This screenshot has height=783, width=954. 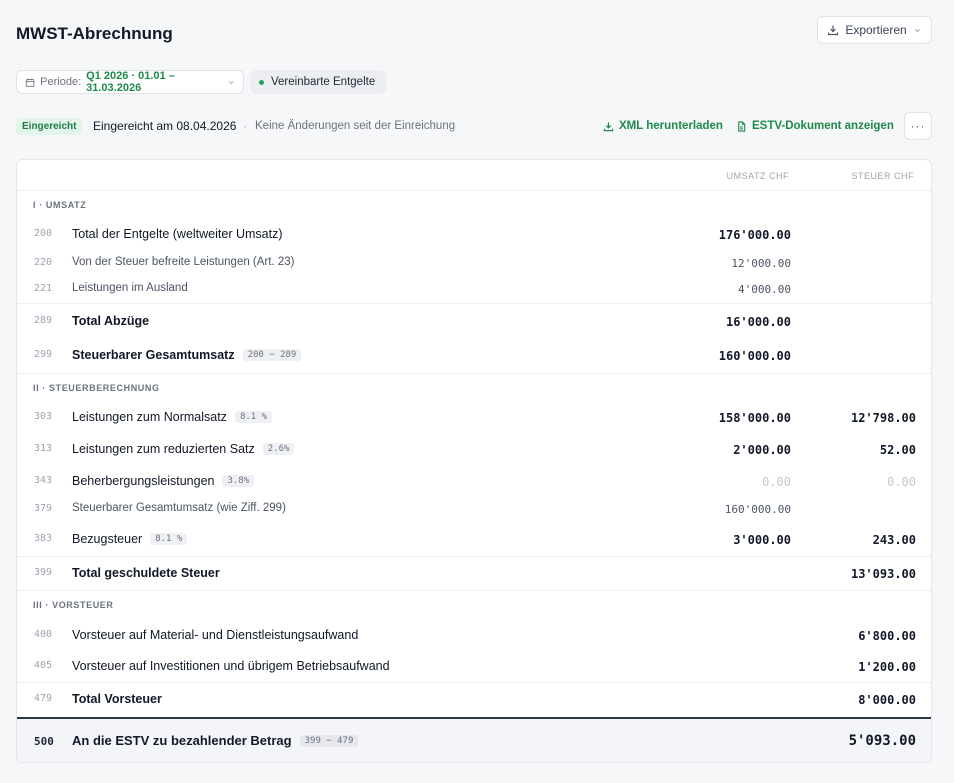 What do you see at coordinates (43, 634) in the screenshot?
I see `row-code: 400` at bounding box center [43, 634].